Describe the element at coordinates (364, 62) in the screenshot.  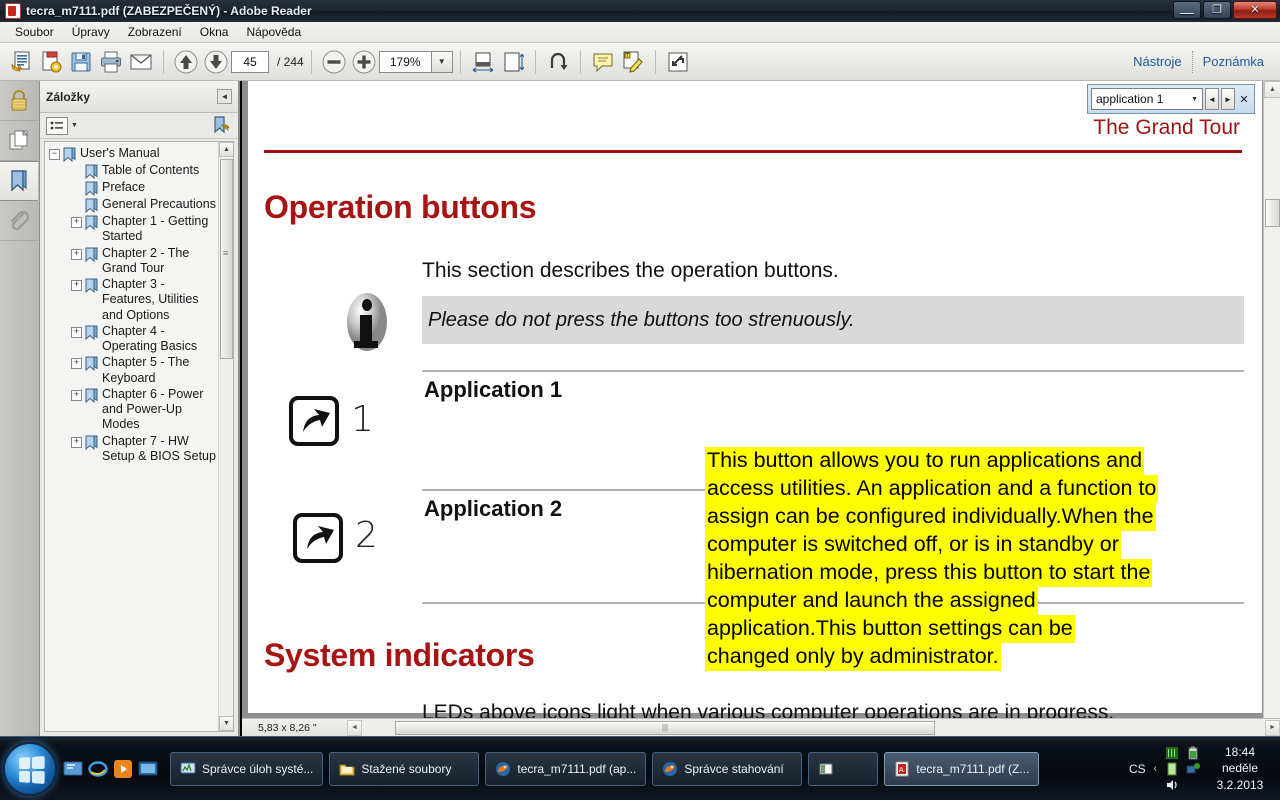
I see `zoom-in-button` at that location.